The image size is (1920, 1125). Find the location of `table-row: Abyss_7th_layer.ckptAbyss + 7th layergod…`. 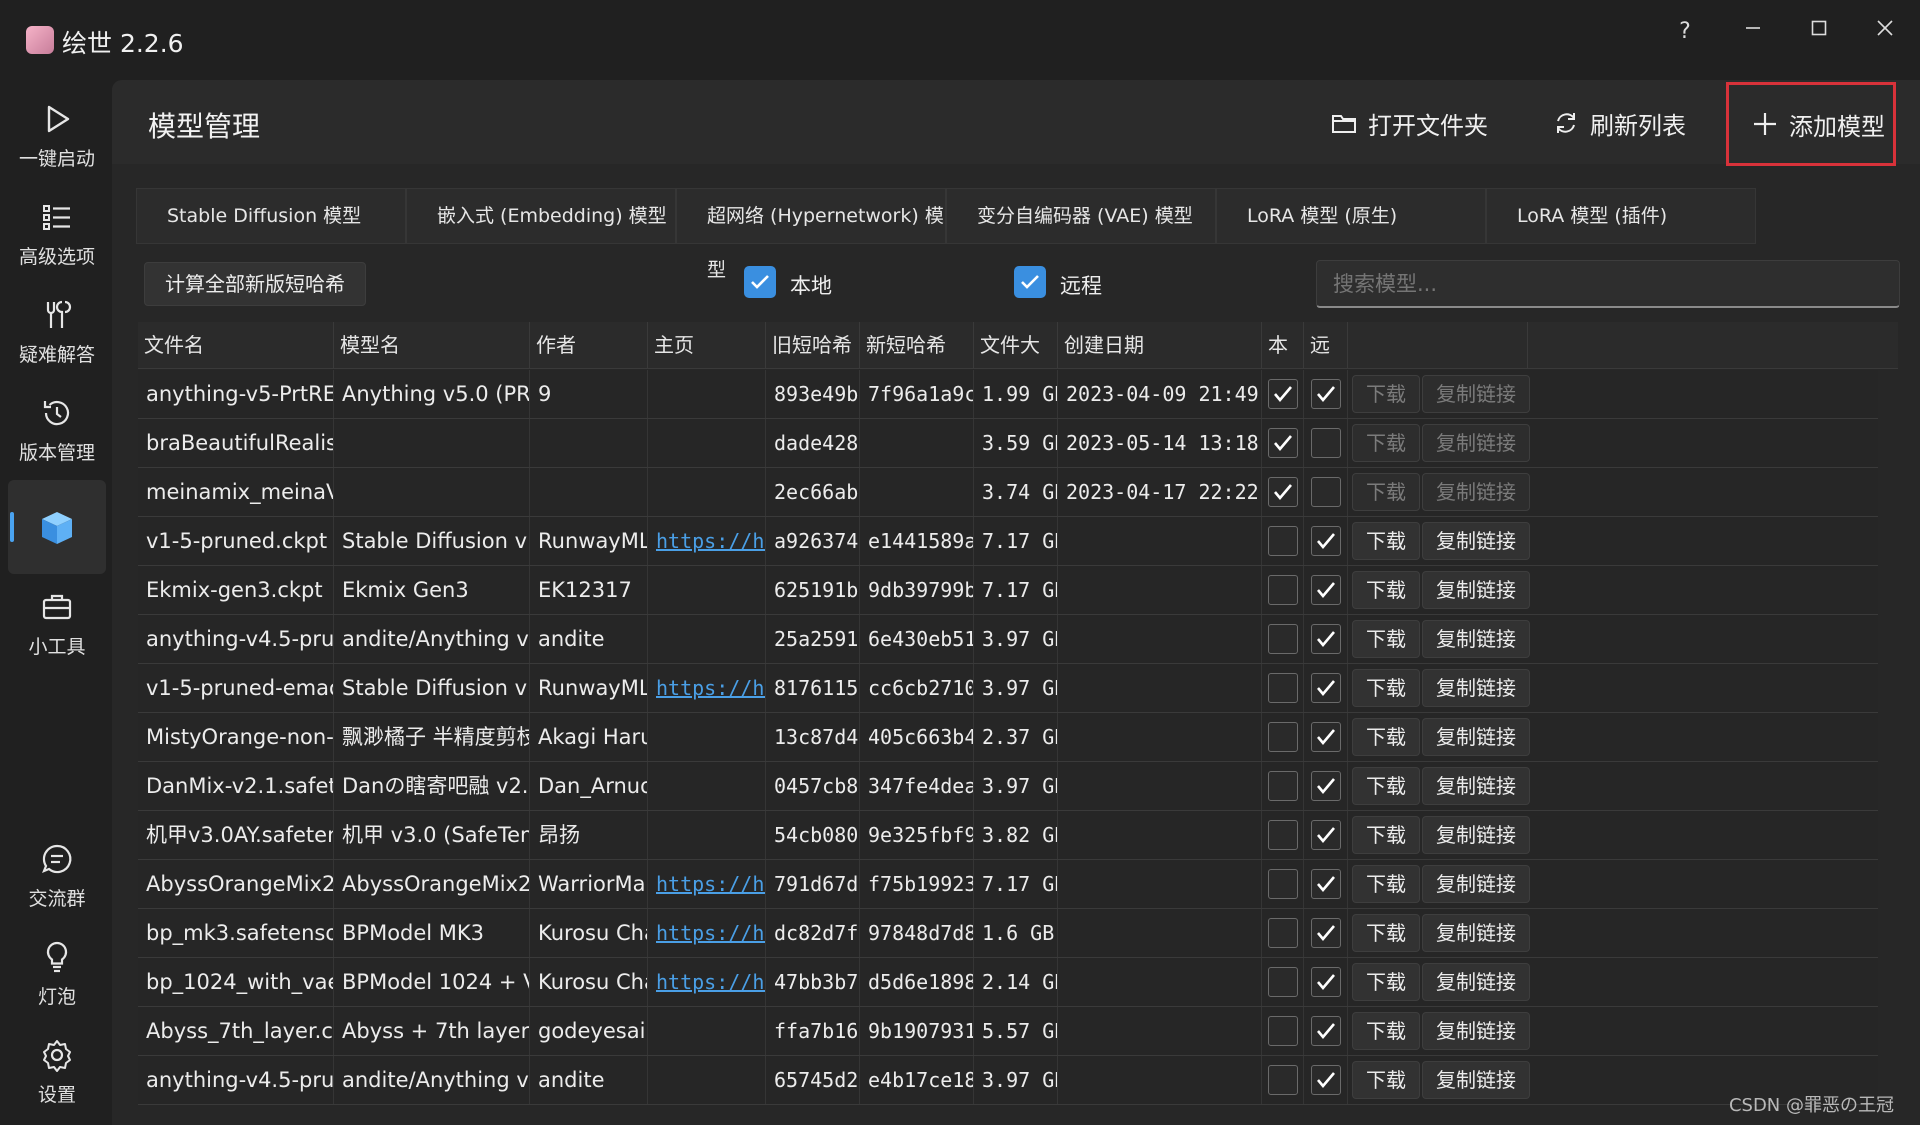

table-row: Abyss_7th_layer.ckptAbyss + 7th layergod… is located at coordinates (1008, 1031).